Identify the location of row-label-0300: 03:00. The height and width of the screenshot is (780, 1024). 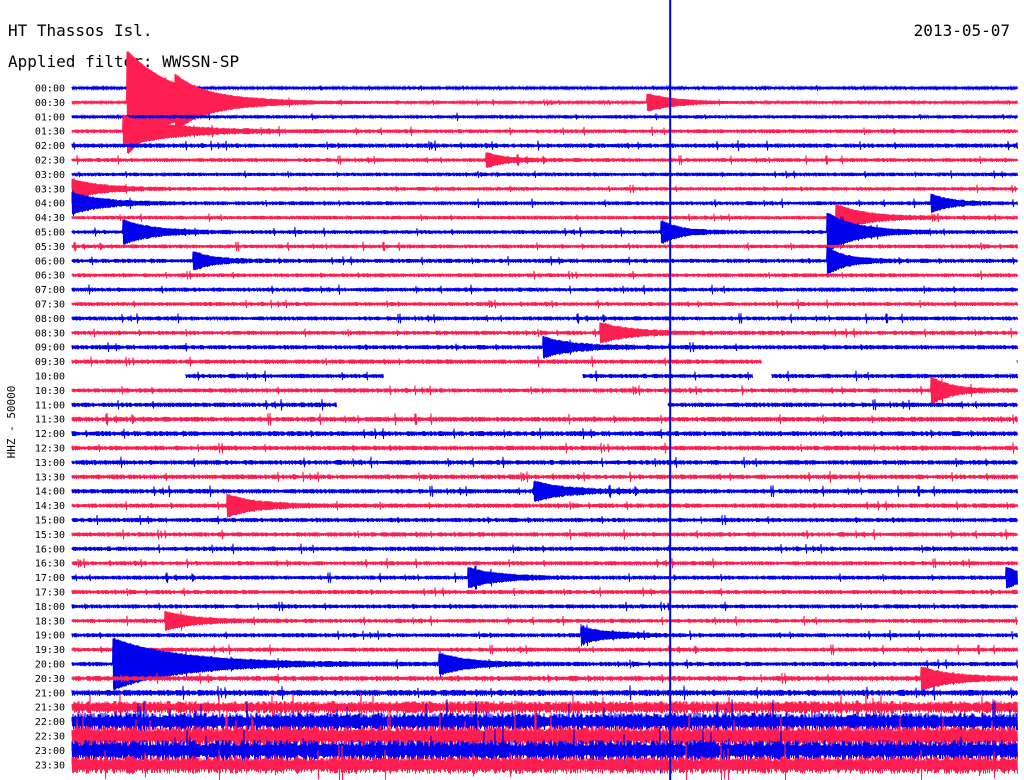
(50, 175).